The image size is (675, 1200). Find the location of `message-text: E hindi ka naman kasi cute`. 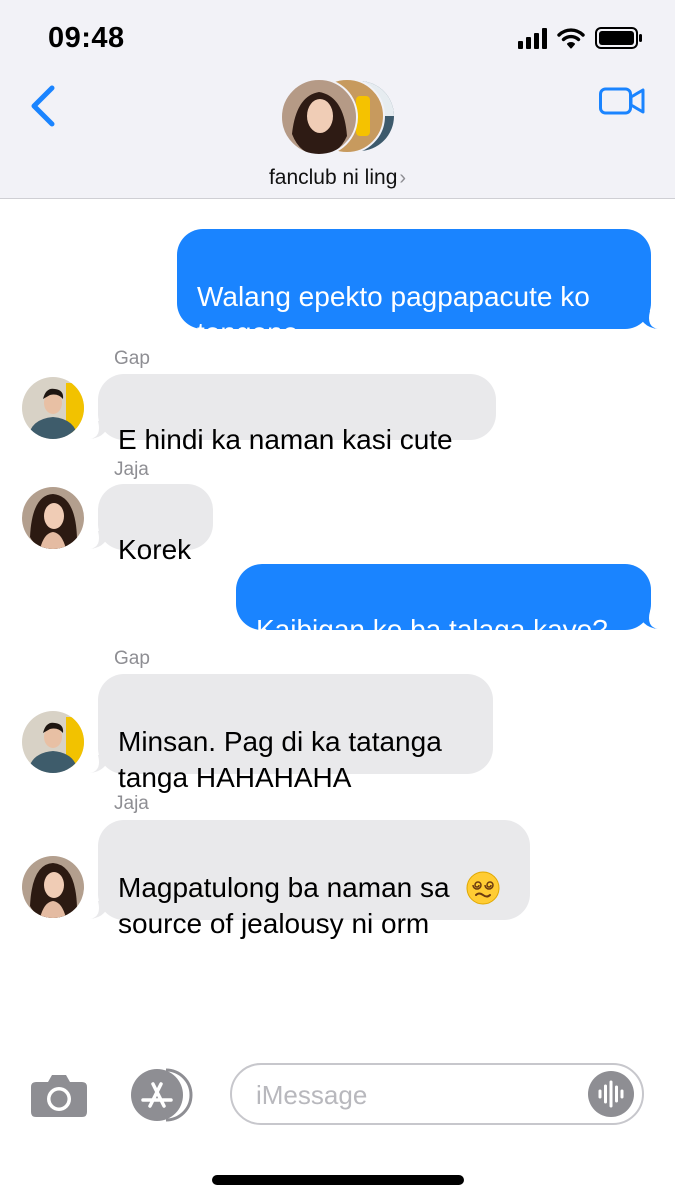

message-text: E hindi ka naman kasi cute is located at coordinates (285, 439).